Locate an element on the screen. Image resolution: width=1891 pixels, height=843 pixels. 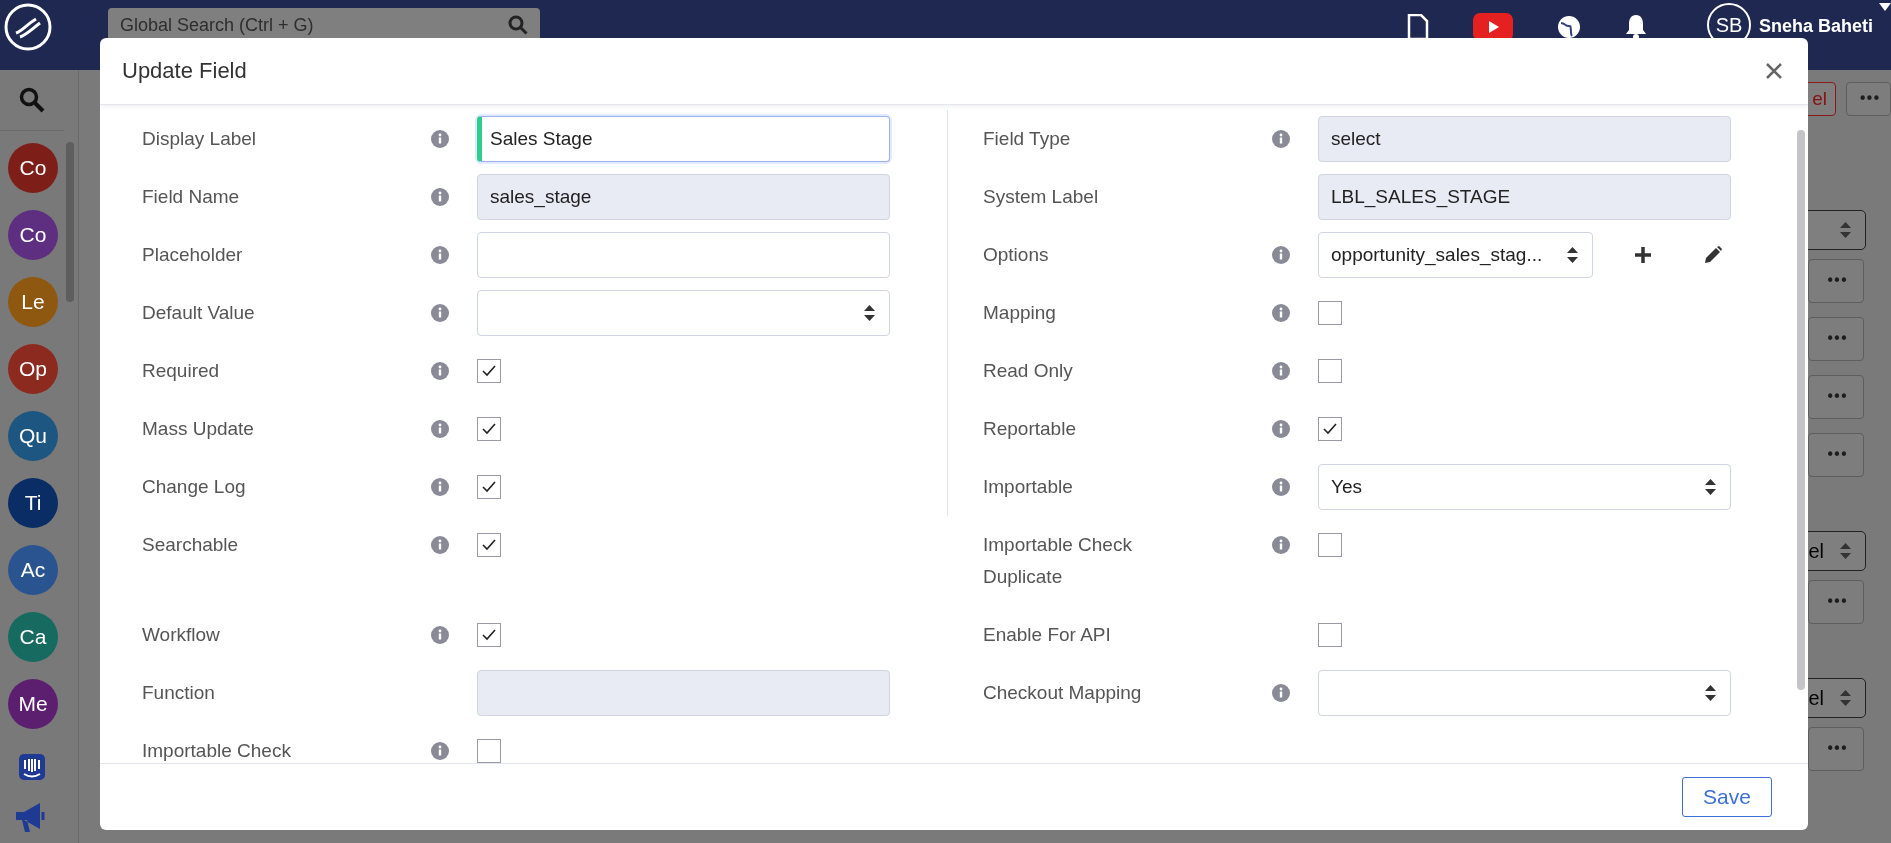
field-label: Required is located at coordinates (181, 371).